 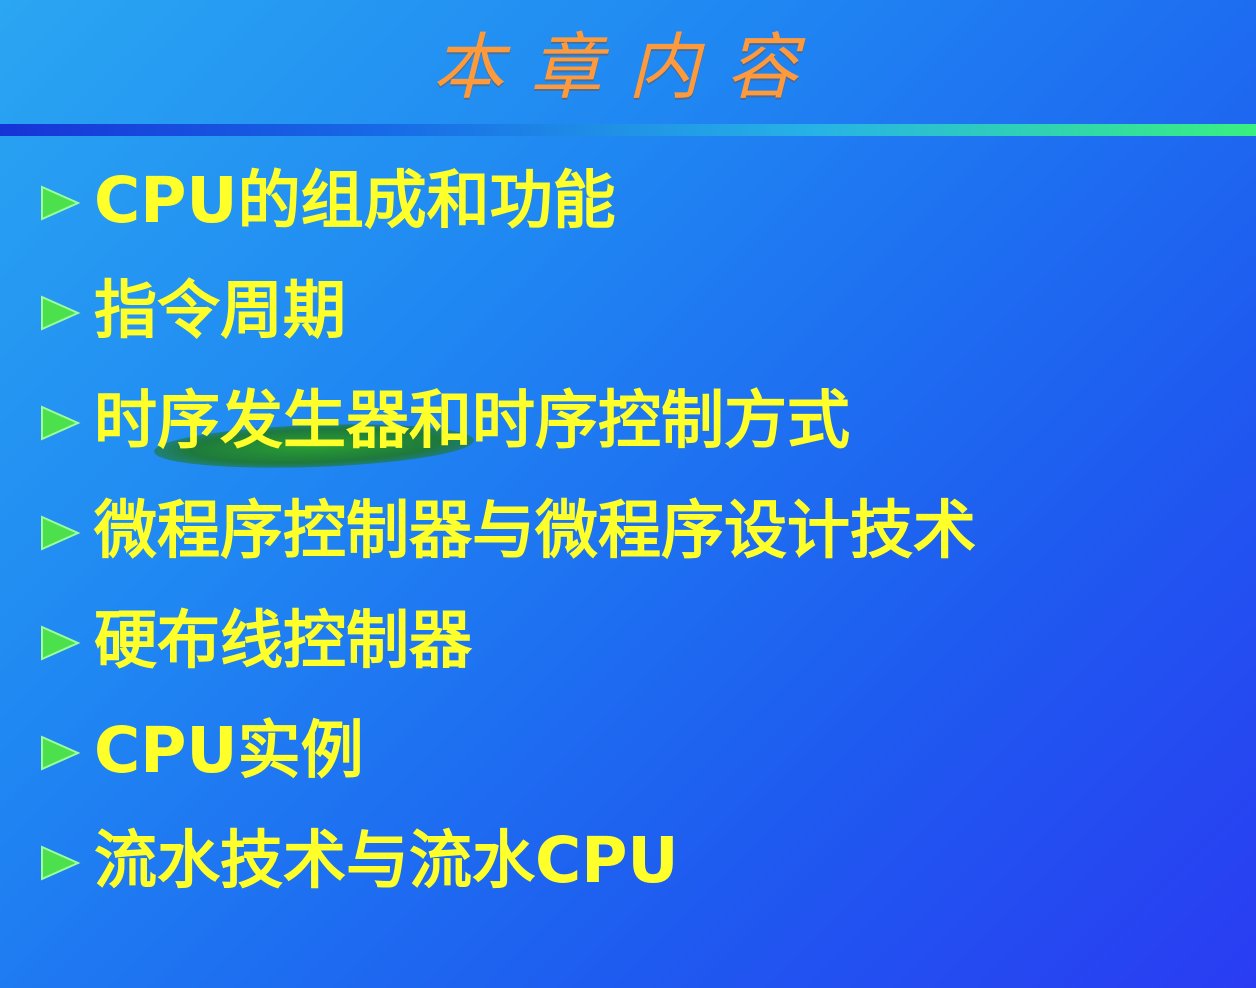 I want to click on list-item-text: CPU的组成和功能, so click(x=355, y=200).